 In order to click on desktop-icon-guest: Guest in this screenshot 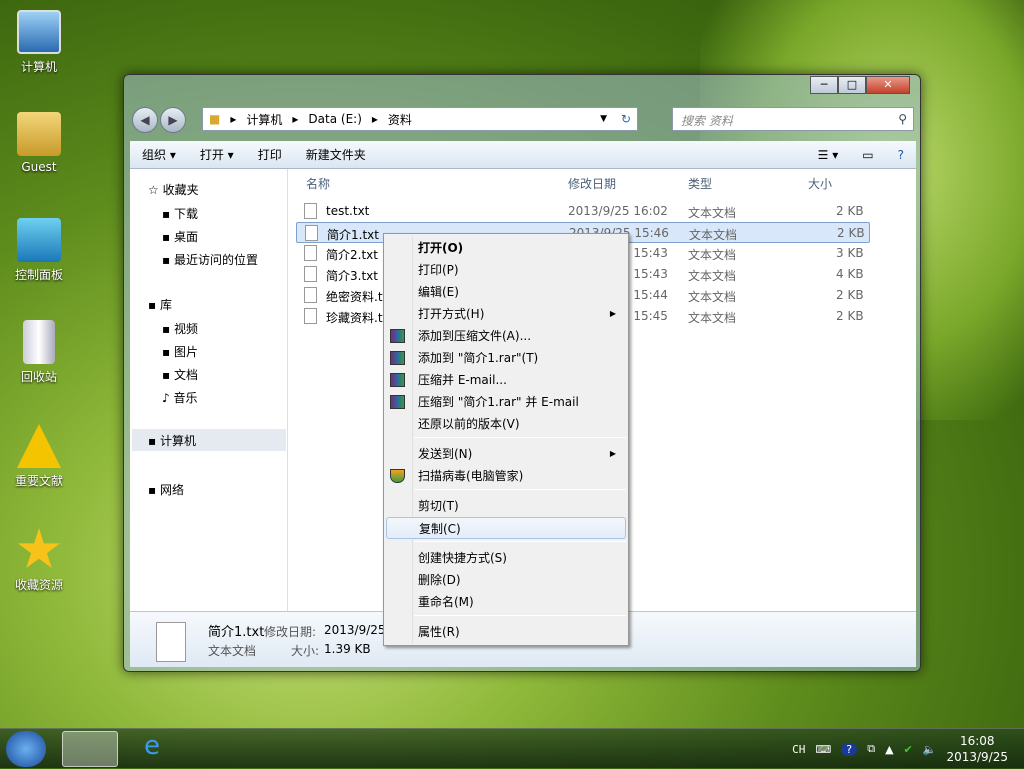, I will do `click(39, 143)`.